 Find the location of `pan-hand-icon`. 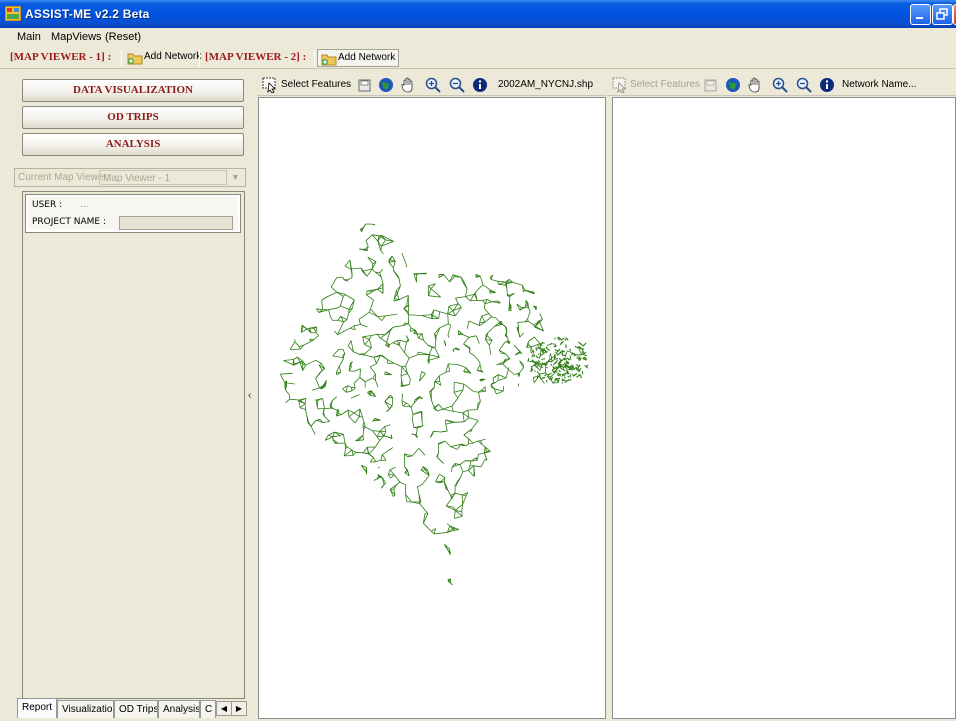

pan-hand-icon is located at coordinates (408, 85).